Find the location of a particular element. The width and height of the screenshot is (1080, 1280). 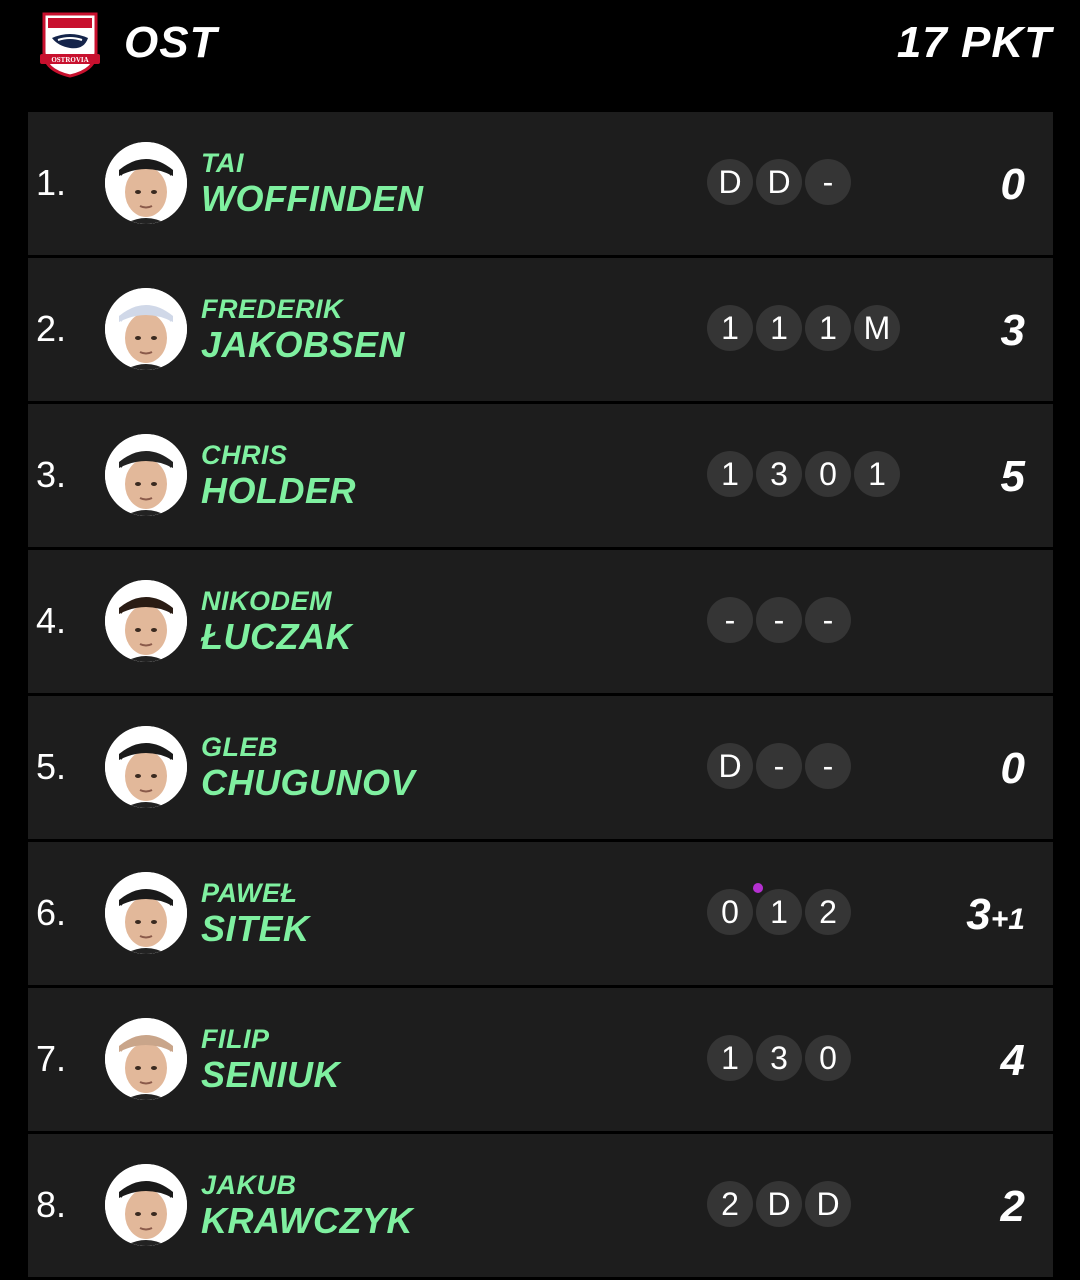

rider-position: 8. is located at coordinates (51, 1204).